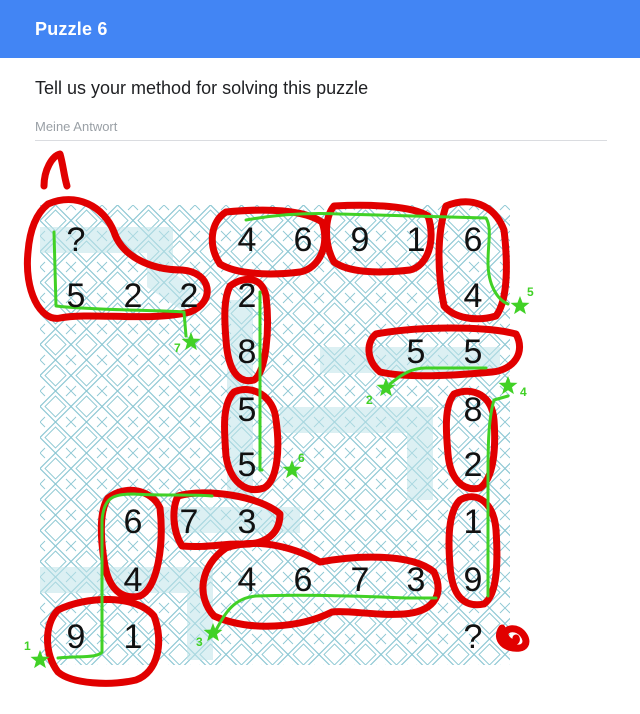  Describe the element at coordinates (55, 170) in the screenshot. I see `upward-arrow-mark` at that location.